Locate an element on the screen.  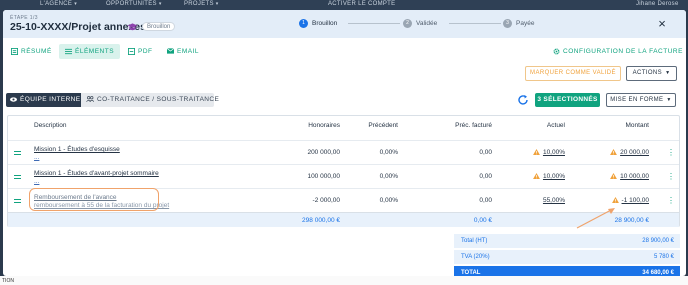
summary-tva: TVA (20%) 5 780 € is located at coordinates (567, 257).